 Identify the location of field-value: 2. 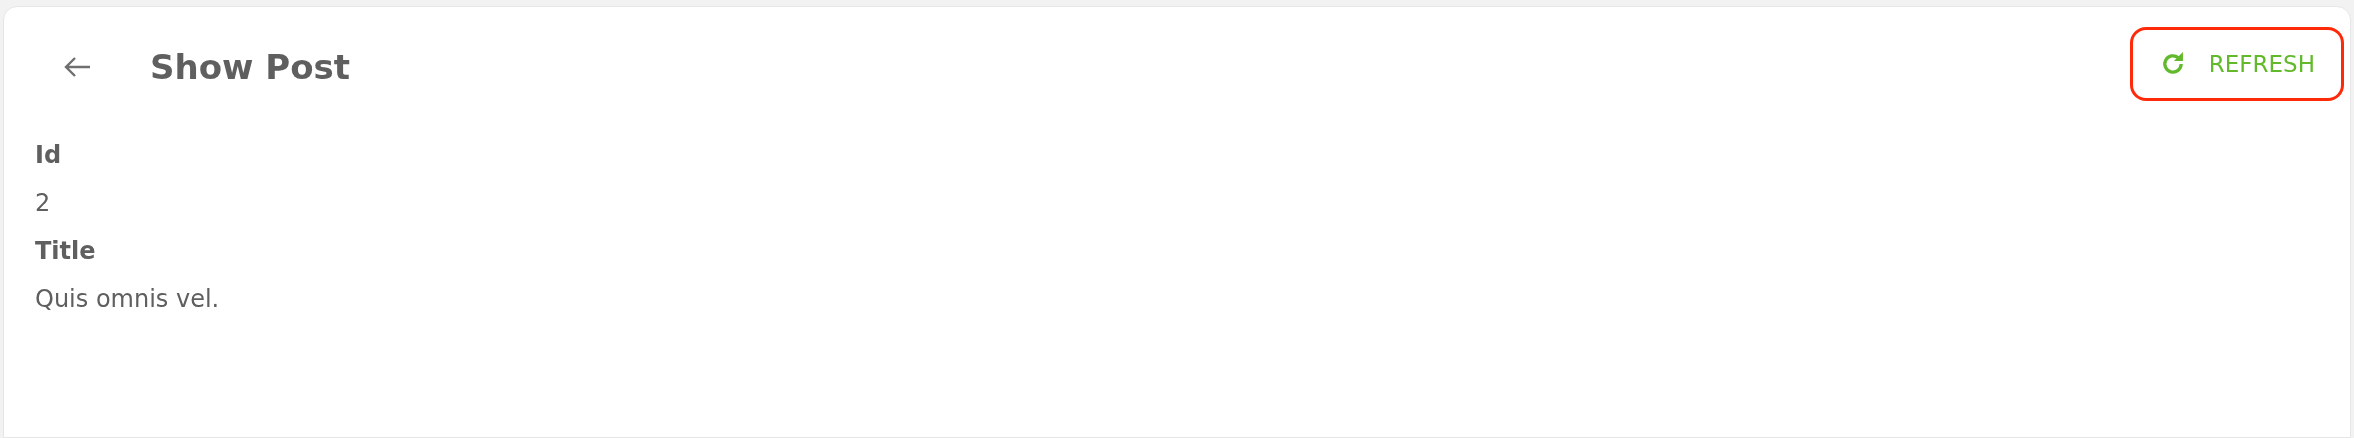
(43, 203).